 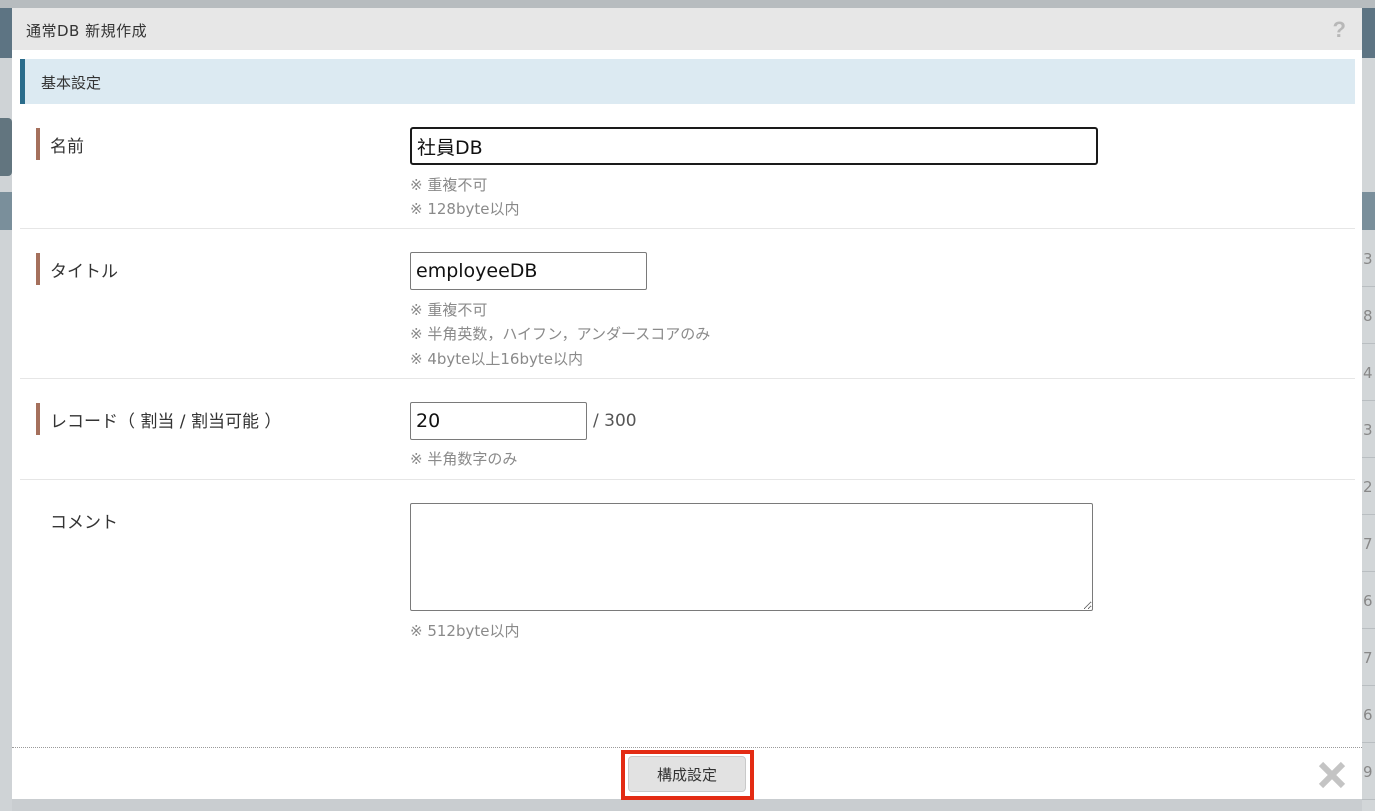 I want to click on background-left-button, so click(x=6, y=147).